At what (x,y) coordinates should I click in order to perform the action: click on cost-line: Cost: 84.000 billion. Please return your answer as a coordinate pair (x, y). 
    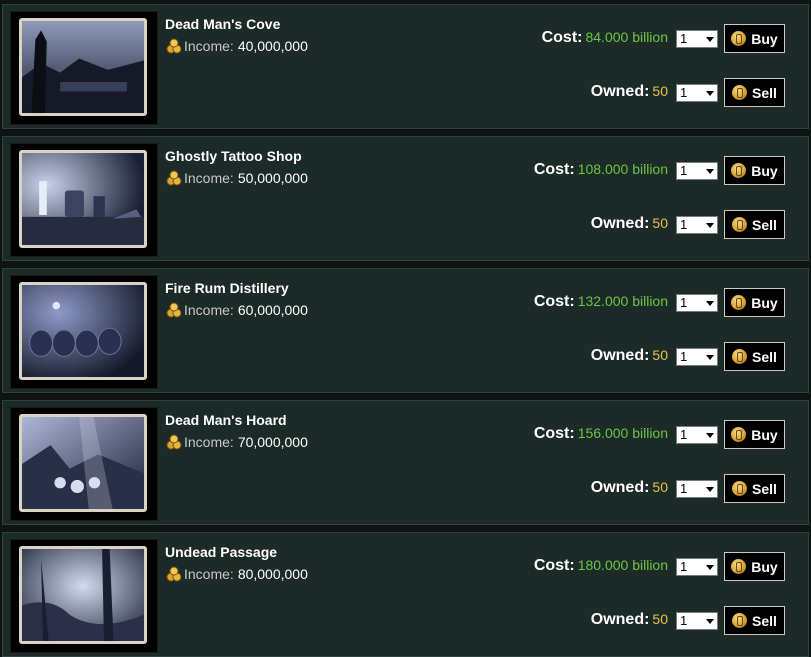
    Looking at the image, I should click on (605, 38).